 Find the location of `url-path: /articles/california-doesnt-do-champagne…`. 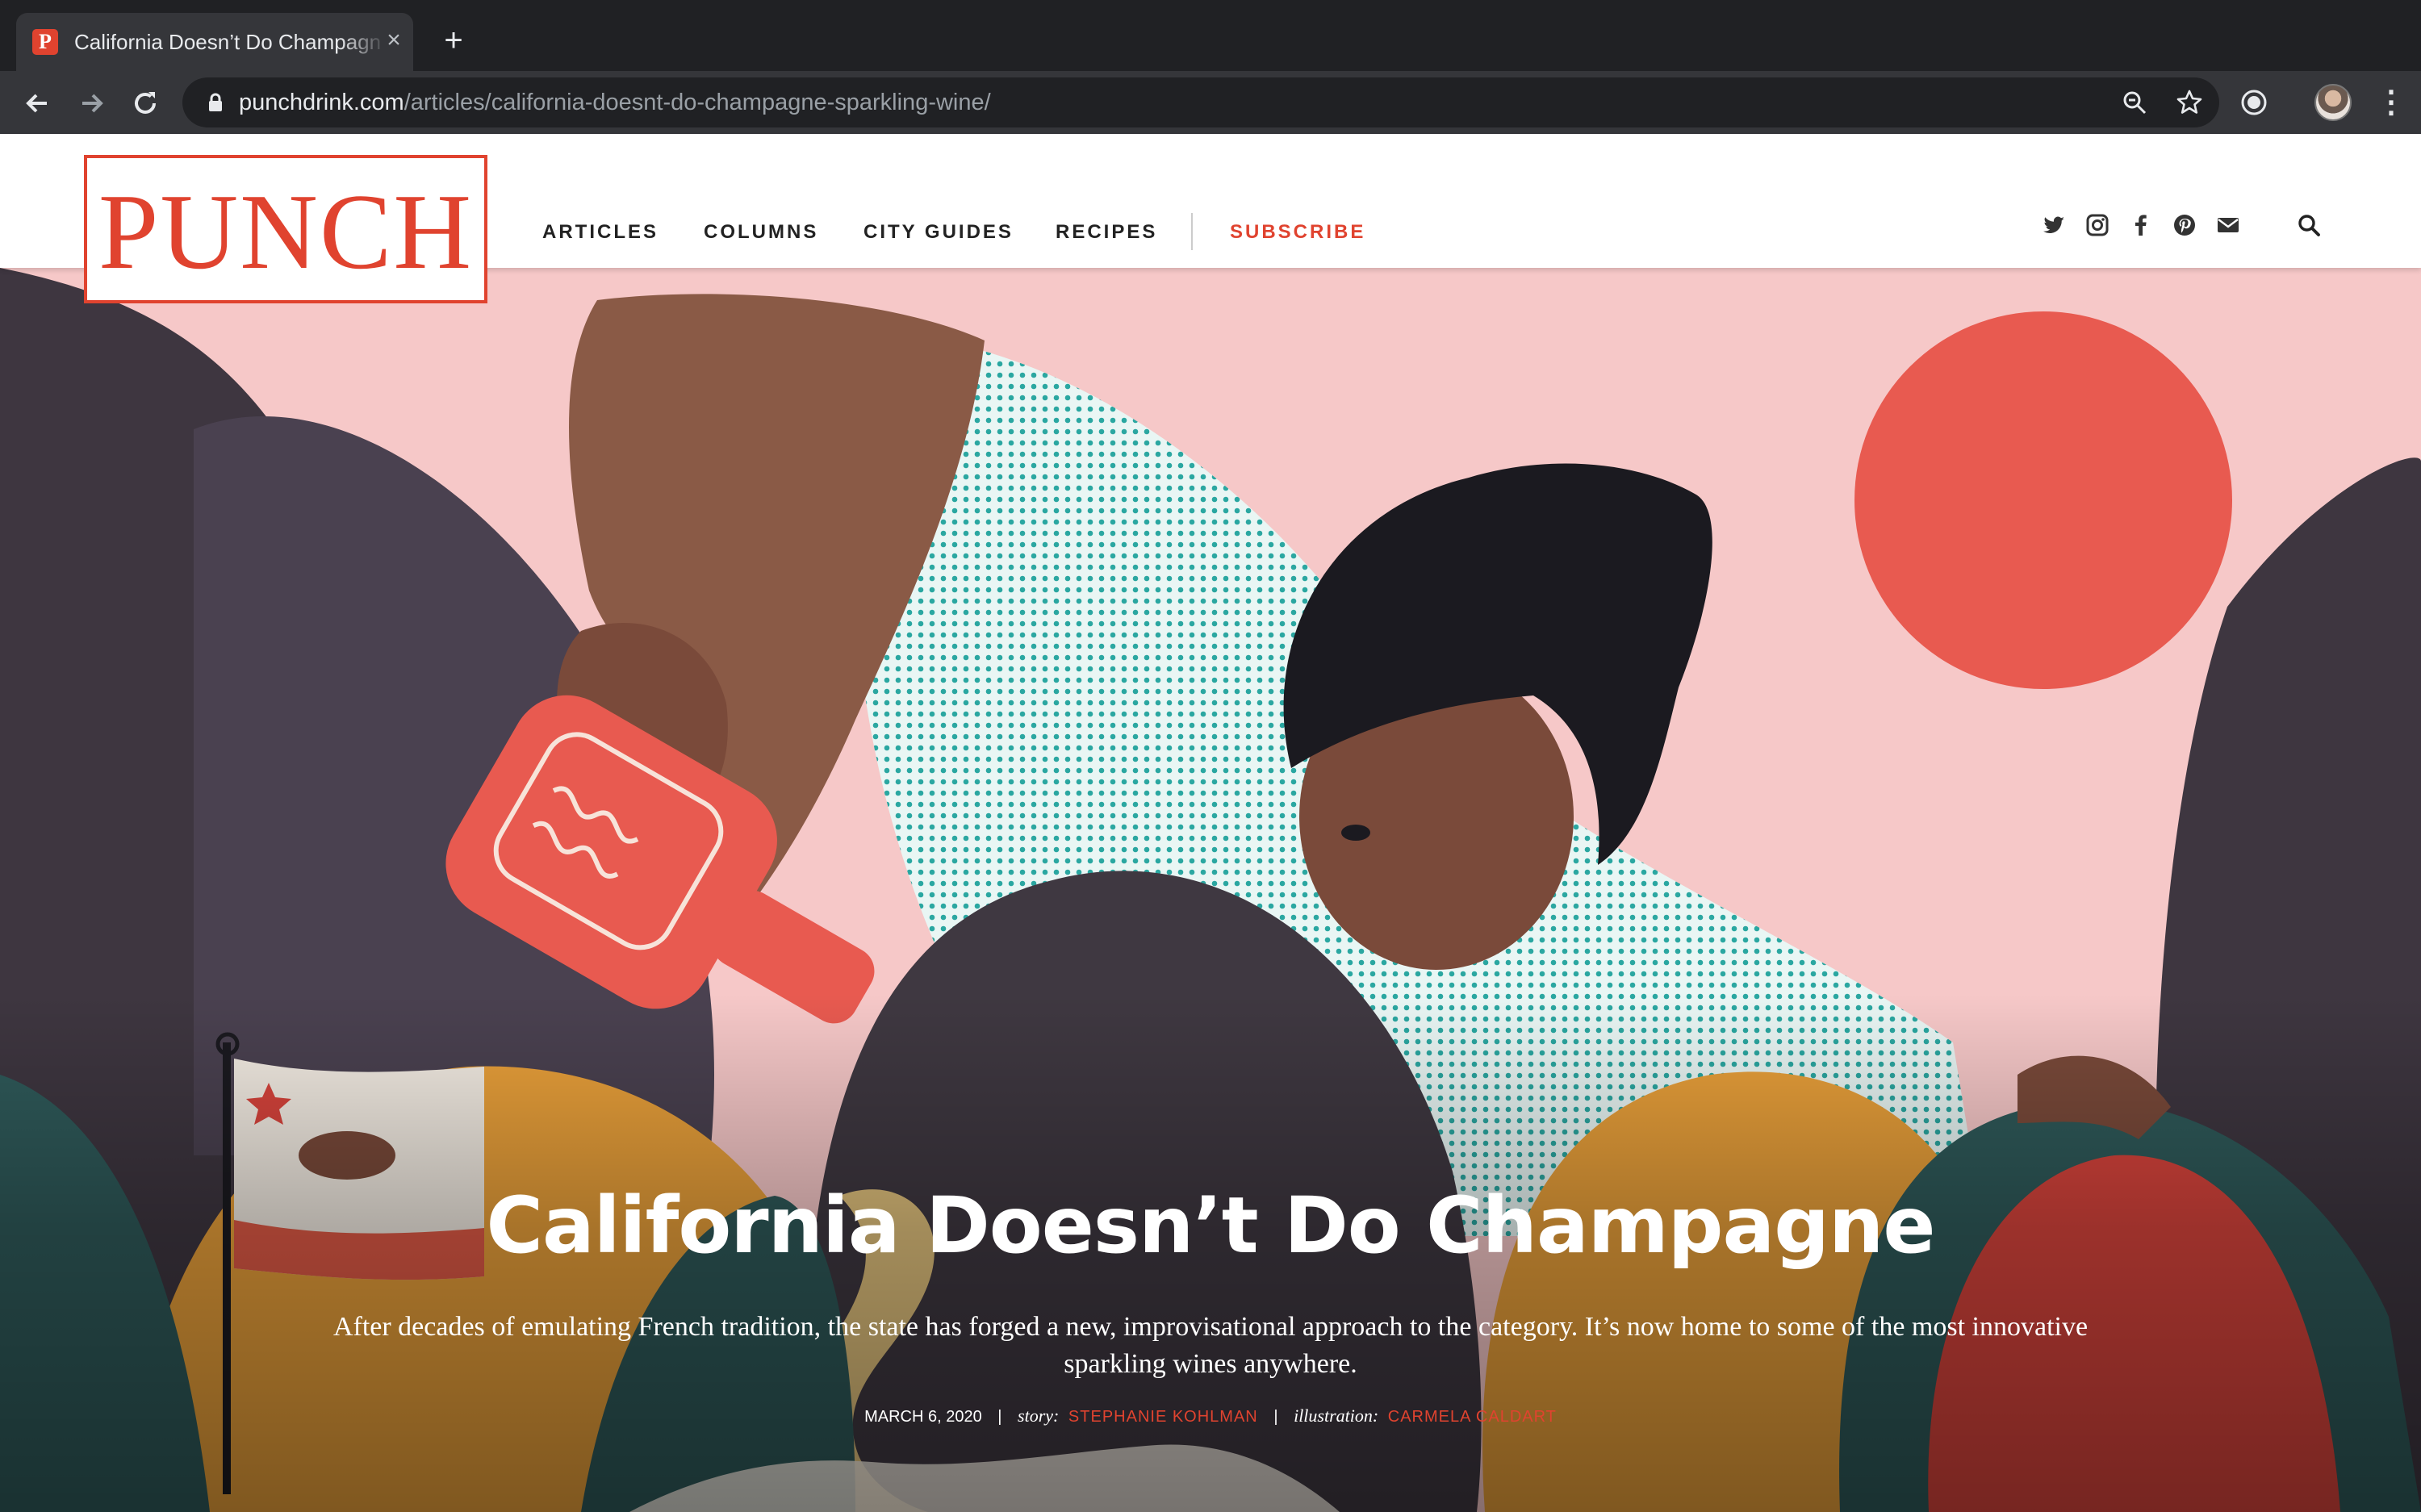

url-path: /articles/california-doesnt-do-champagne… is located at coordinates (697, 102).